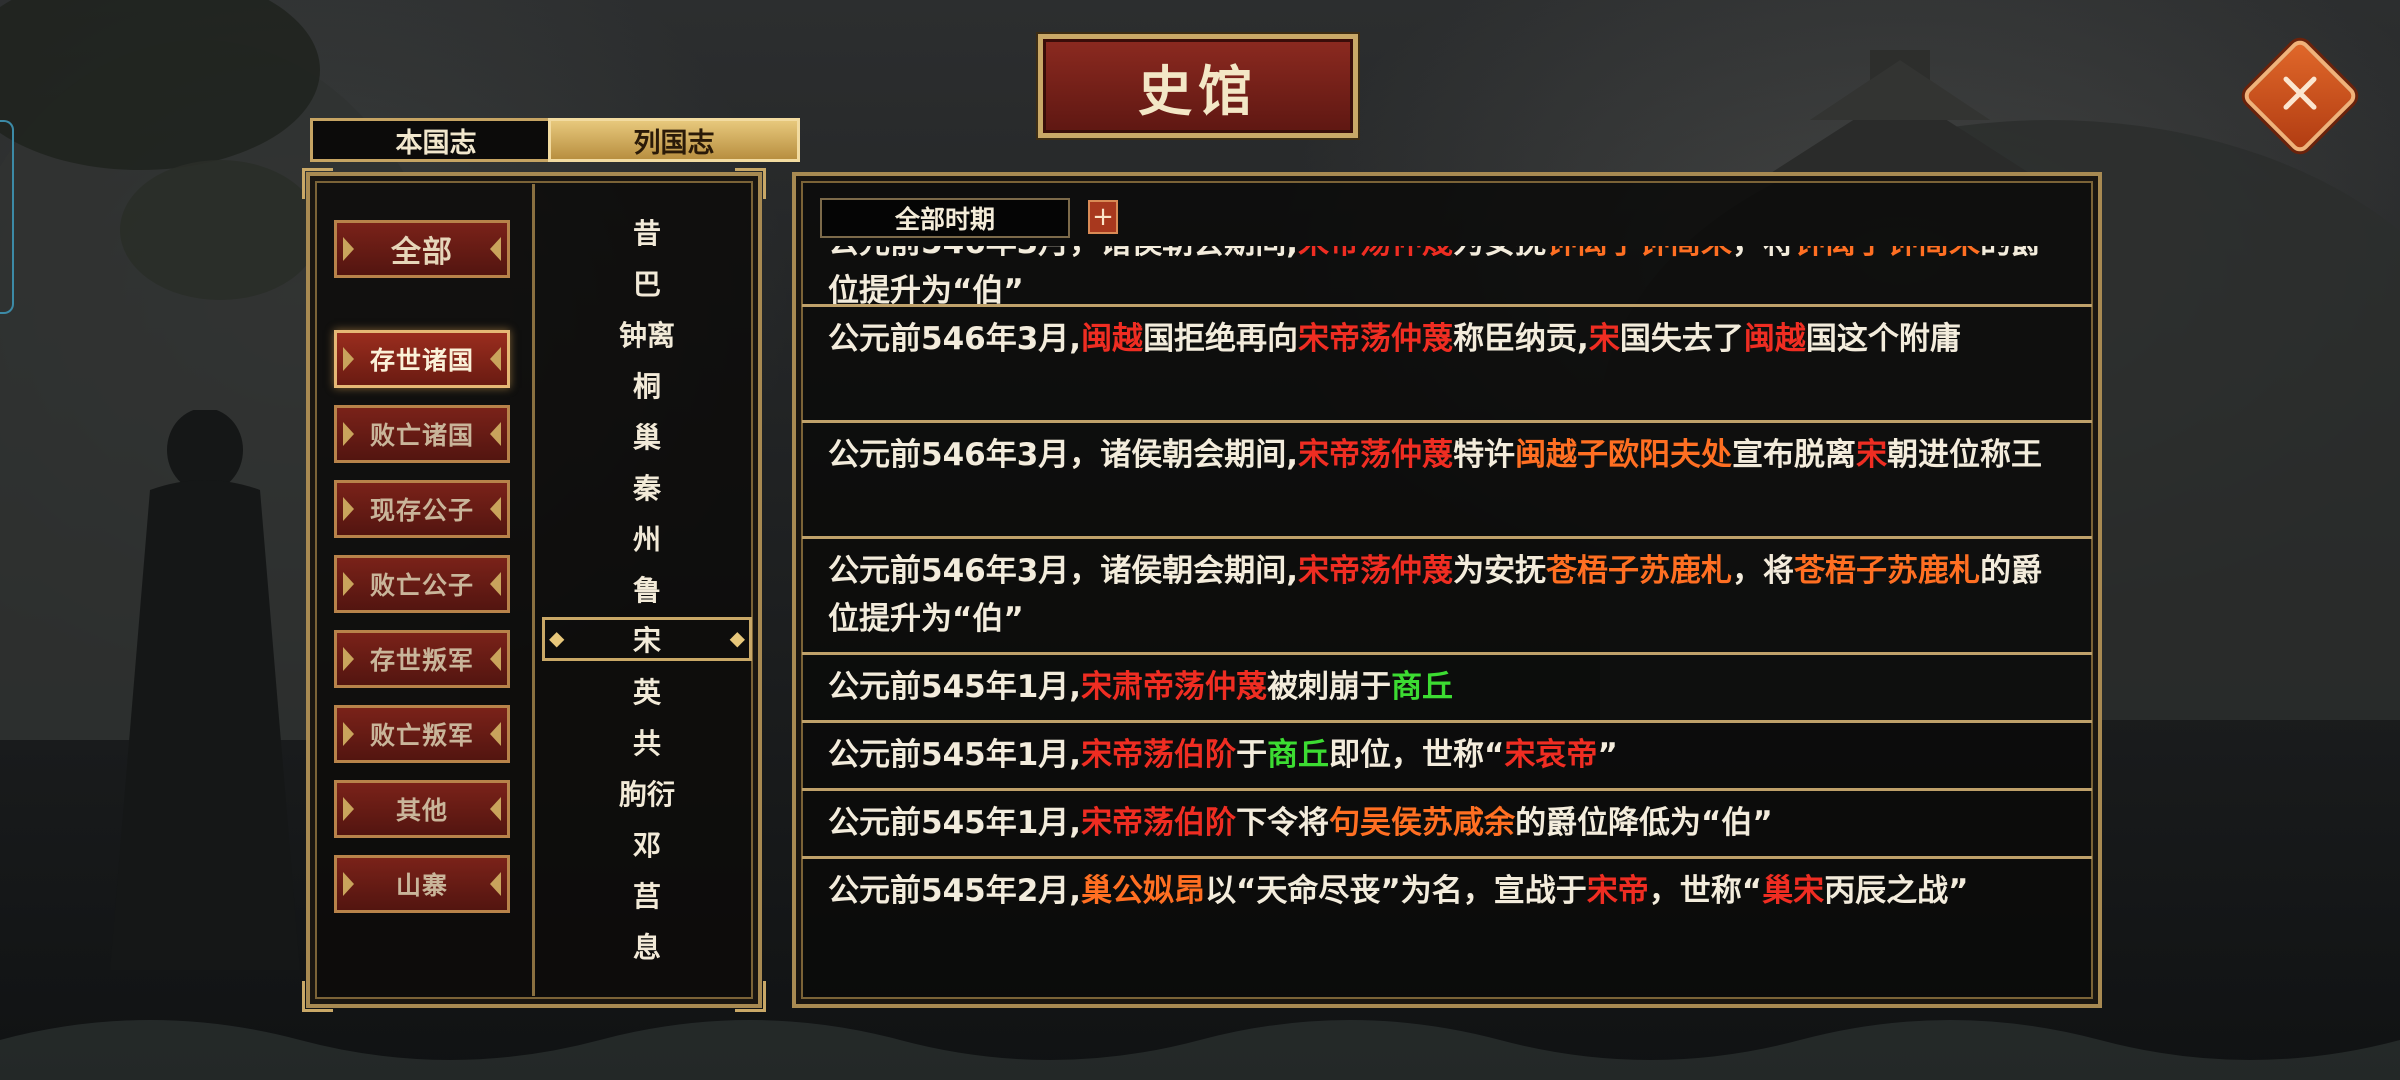  Describe the element at coordinates (674, 140) in the screenshot. I see `tab-lieguozhi: 列国志` at that location.